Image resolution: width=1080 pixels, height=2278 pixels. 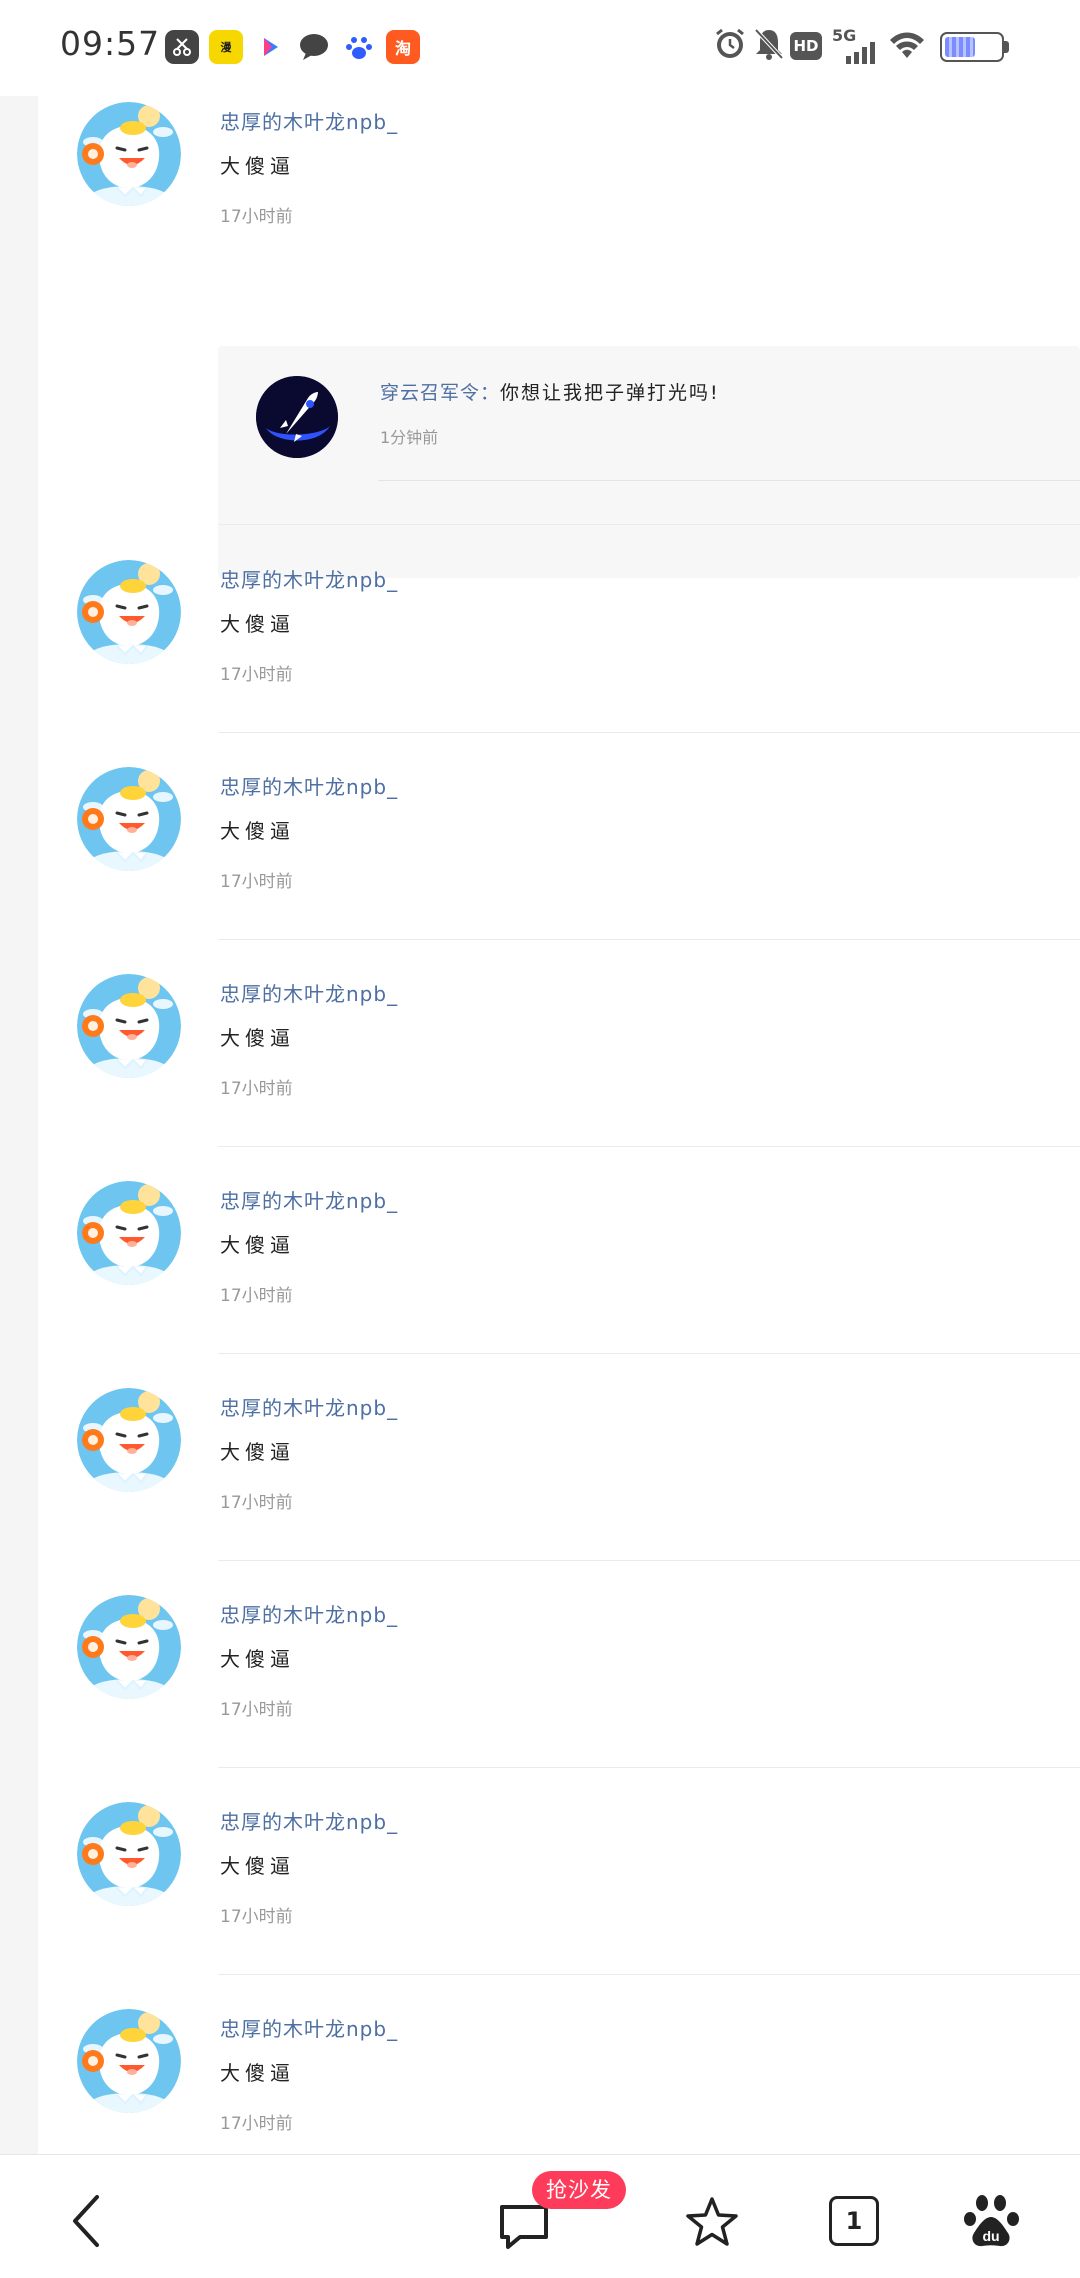 What do you see at coordinates (226, 47) in the screenshot?
I see `comic-app-icon: 漫` at bounding box center [226, 47].